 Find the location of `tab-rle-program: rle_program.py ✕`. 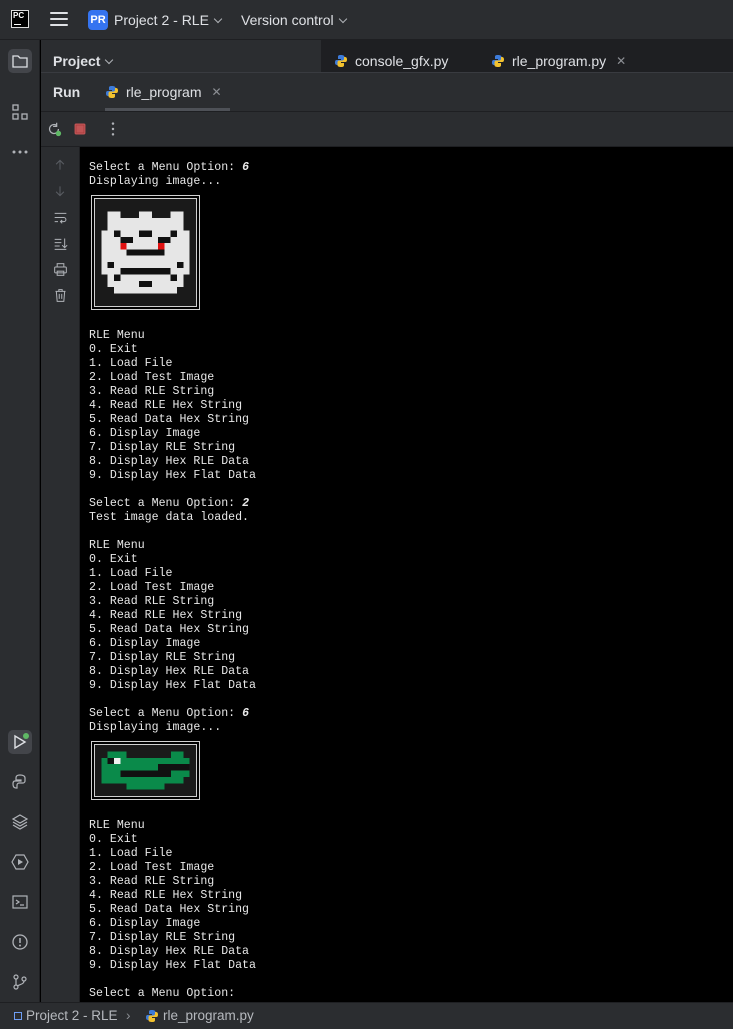

tab-rle-program: rle_program.py ✕ is located at coordinates (558, 61).